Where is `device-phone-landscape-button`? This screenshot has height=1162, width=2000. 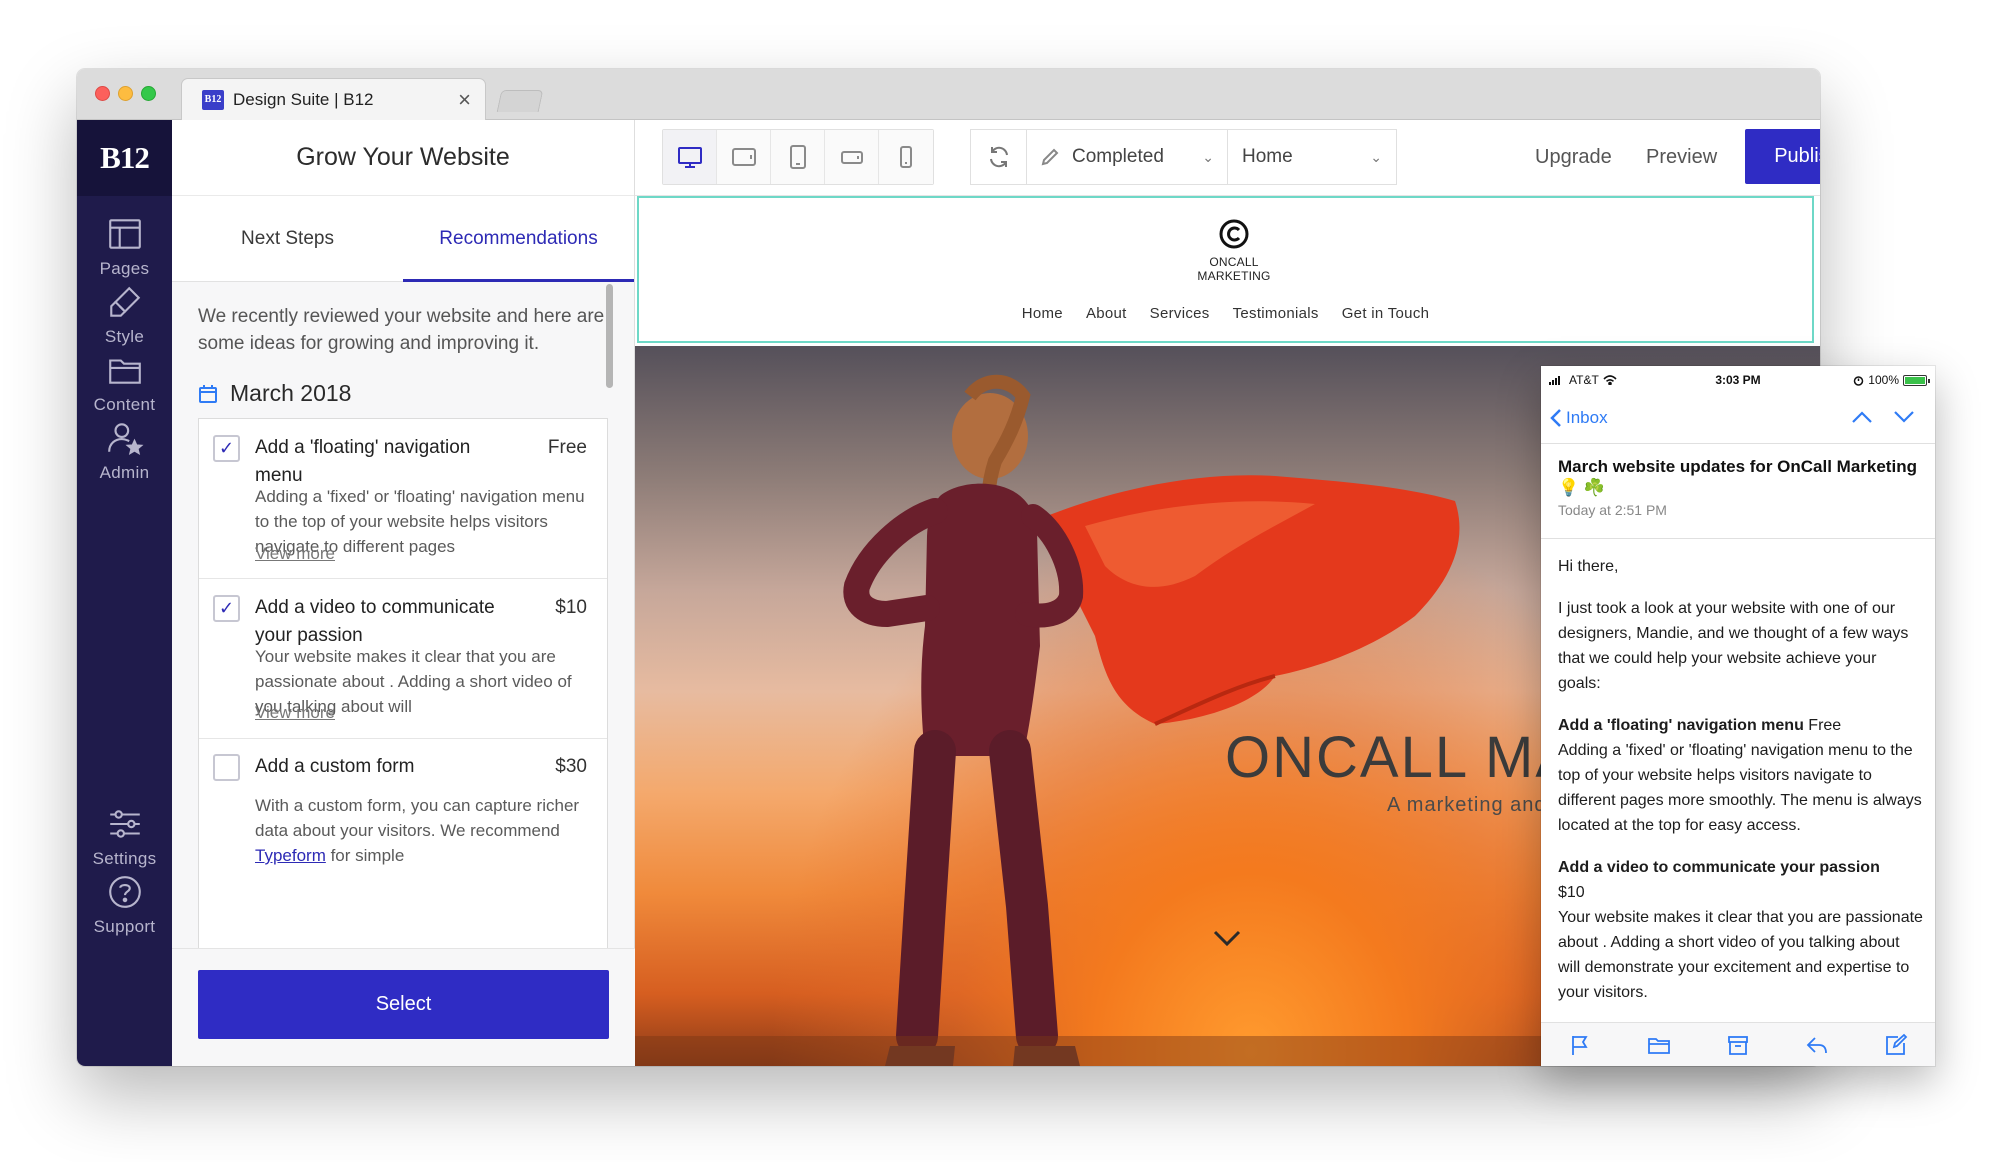
device-phone-landscape-button is located at coordinates (852, 157).